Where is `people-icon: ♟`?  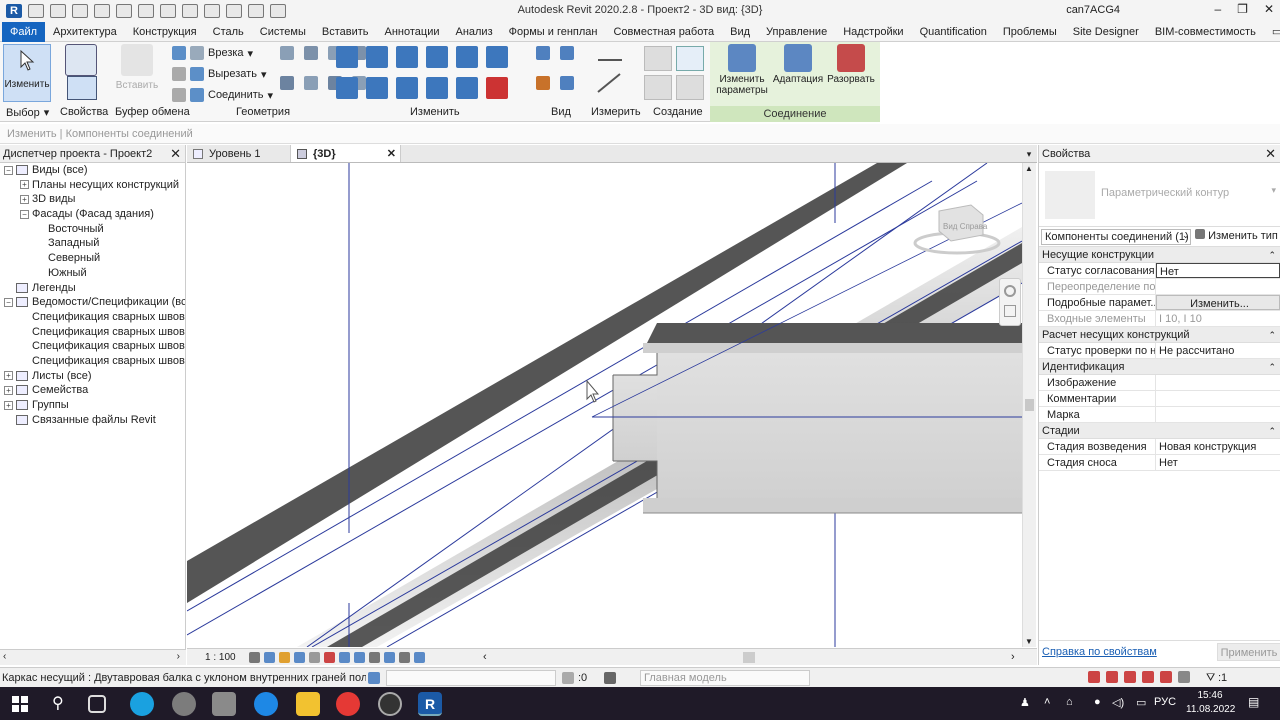
people-icon: ♟ is located at coordinates (1025, 702).